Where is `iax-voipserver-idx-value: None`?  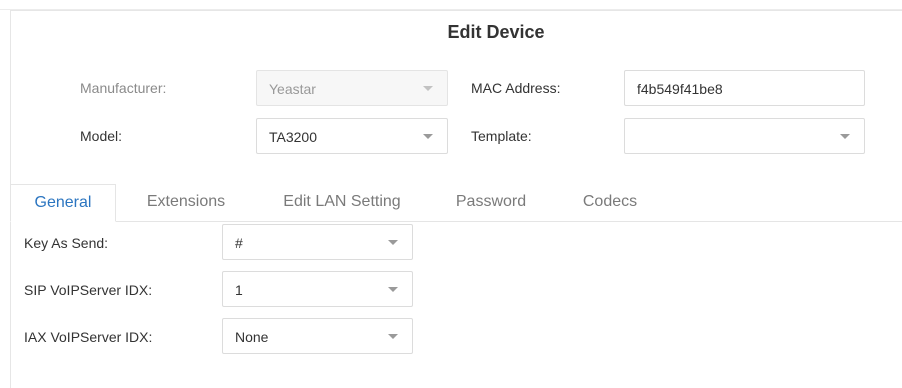
iax-voipserver-idx-value: None is located at coordinates (252, 337).